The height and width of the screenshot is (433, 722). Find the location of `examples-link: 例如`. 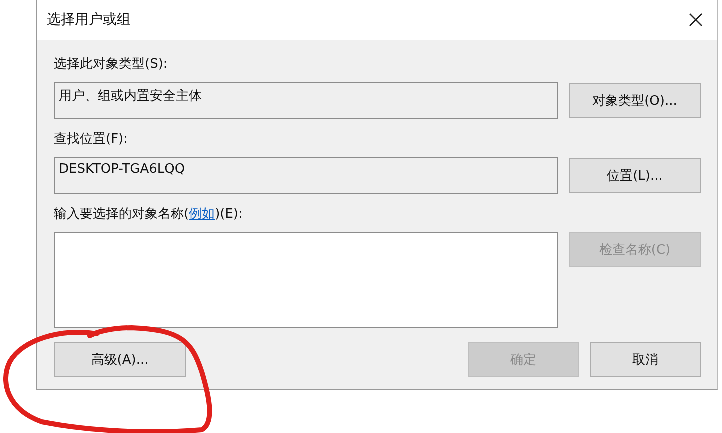

examples-link: 例如 is located at coordinates (202, 214).